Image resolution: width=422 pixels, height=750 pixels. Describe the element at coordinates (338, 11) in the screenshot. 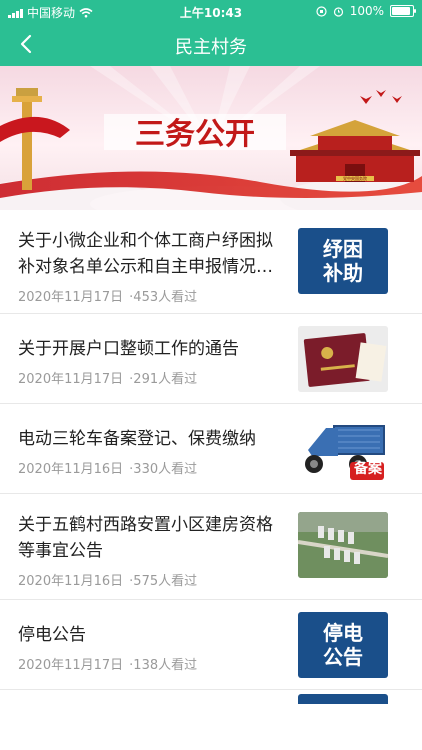

I see `alarm-icon` at that location.